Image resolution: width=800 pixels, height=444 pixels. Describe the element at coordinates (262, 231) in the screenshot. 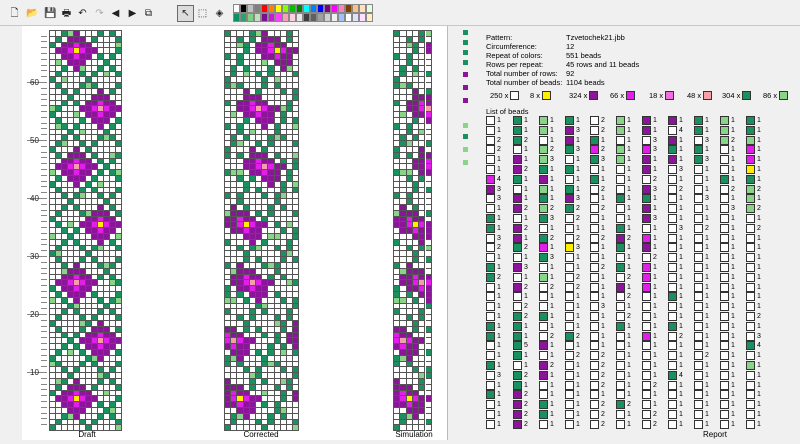

I see `corrected-grid` at that location.